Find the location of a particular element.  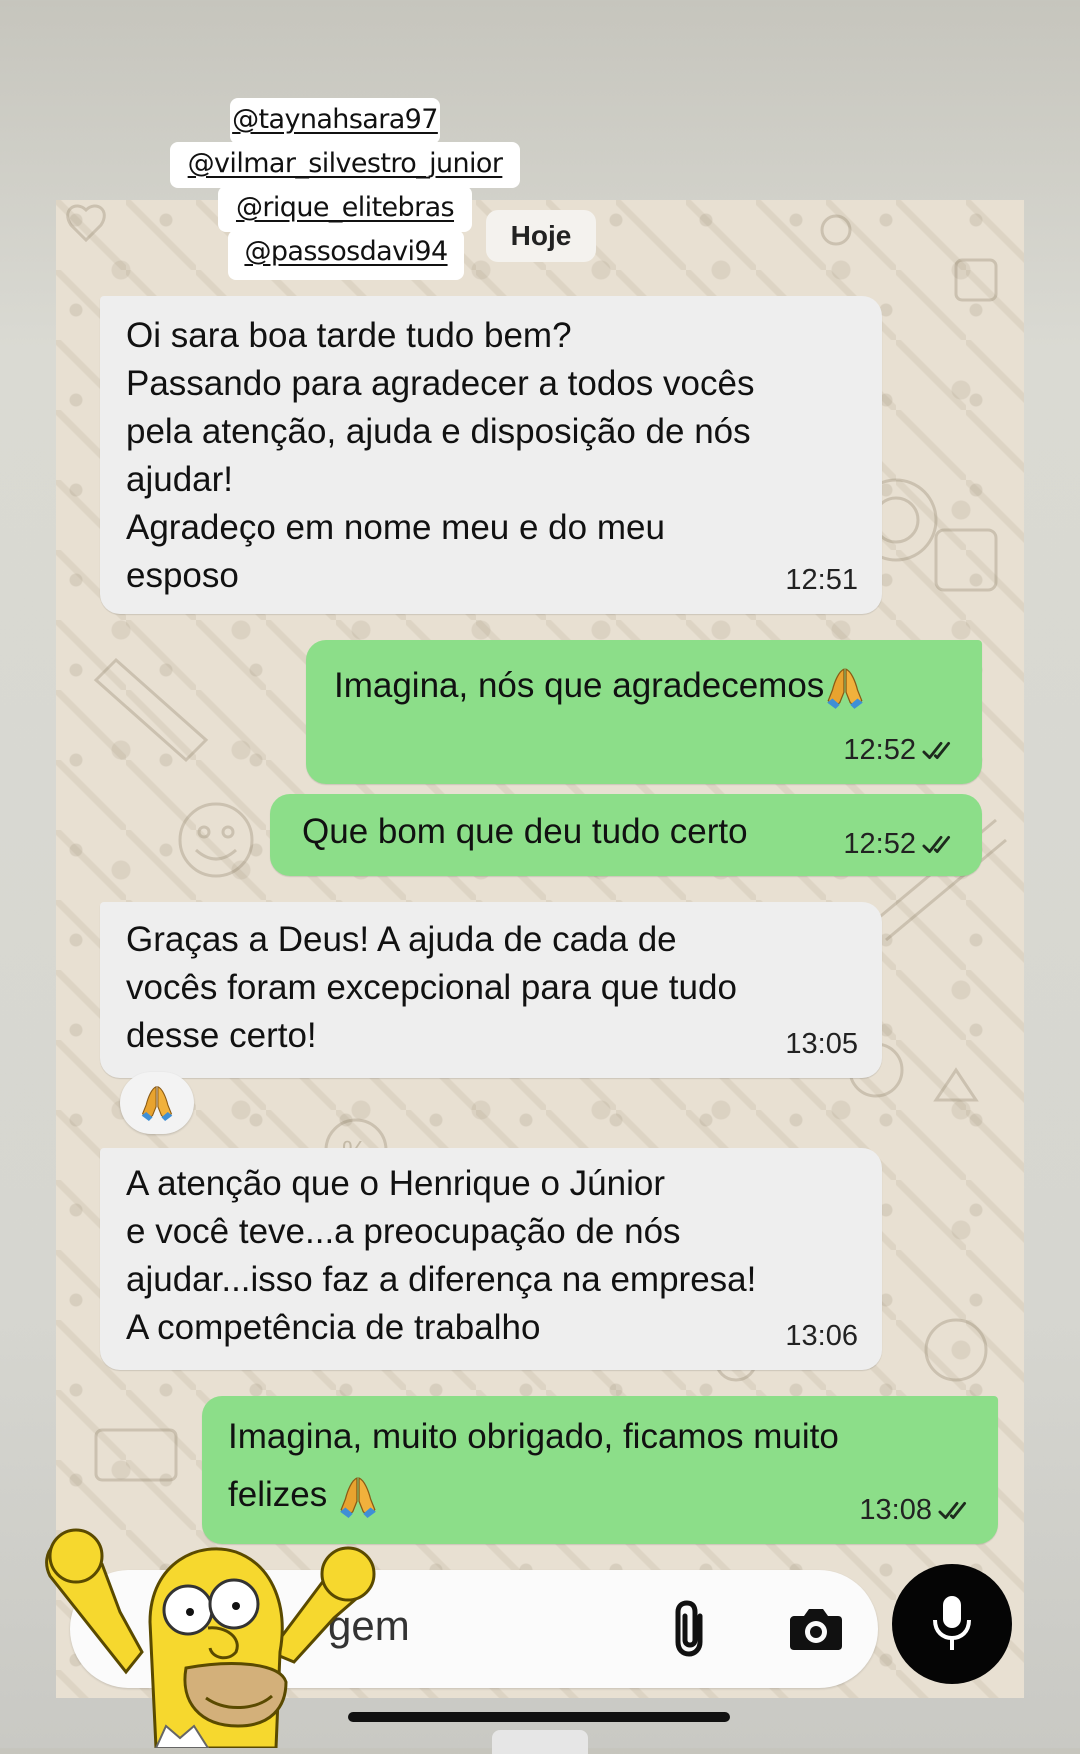

message-reaction is located at coordinates (157, 1103).